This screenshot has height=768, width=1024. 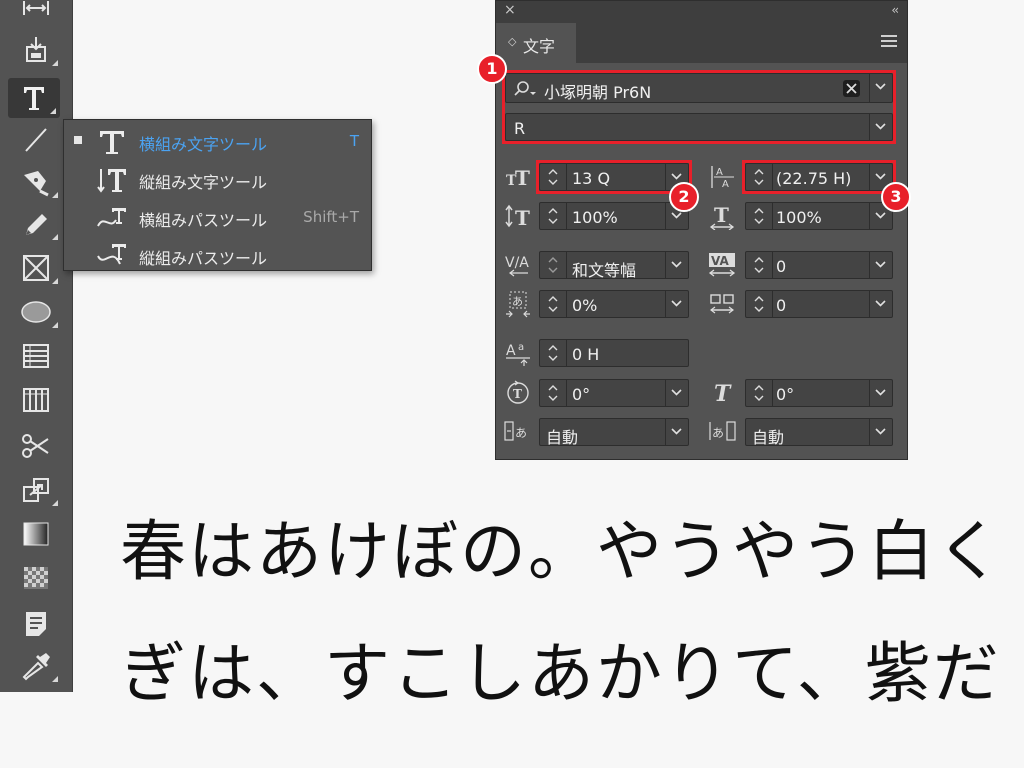 What do you see at coordinates (553, 265) in the screenshot?
I see `kerning-stepper` at bounding box center [553, 265].